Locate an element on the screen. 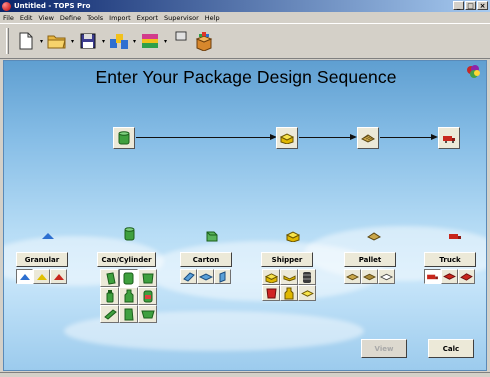 The width and height of the screenshot is (490, 377). bottle-icon is located at coordinates (109, 296).